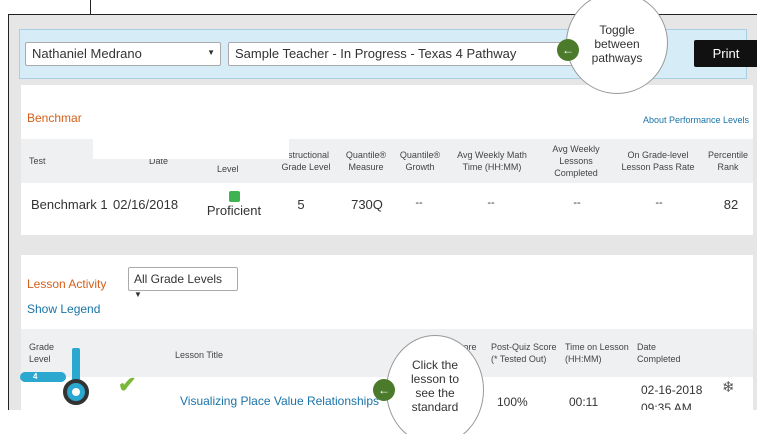 The width and height of the screenshot is (757, 434). Describe the element at coordinates (617, 58) in the screenshot. I see `callout-toggle-line3: pathways` at that location.